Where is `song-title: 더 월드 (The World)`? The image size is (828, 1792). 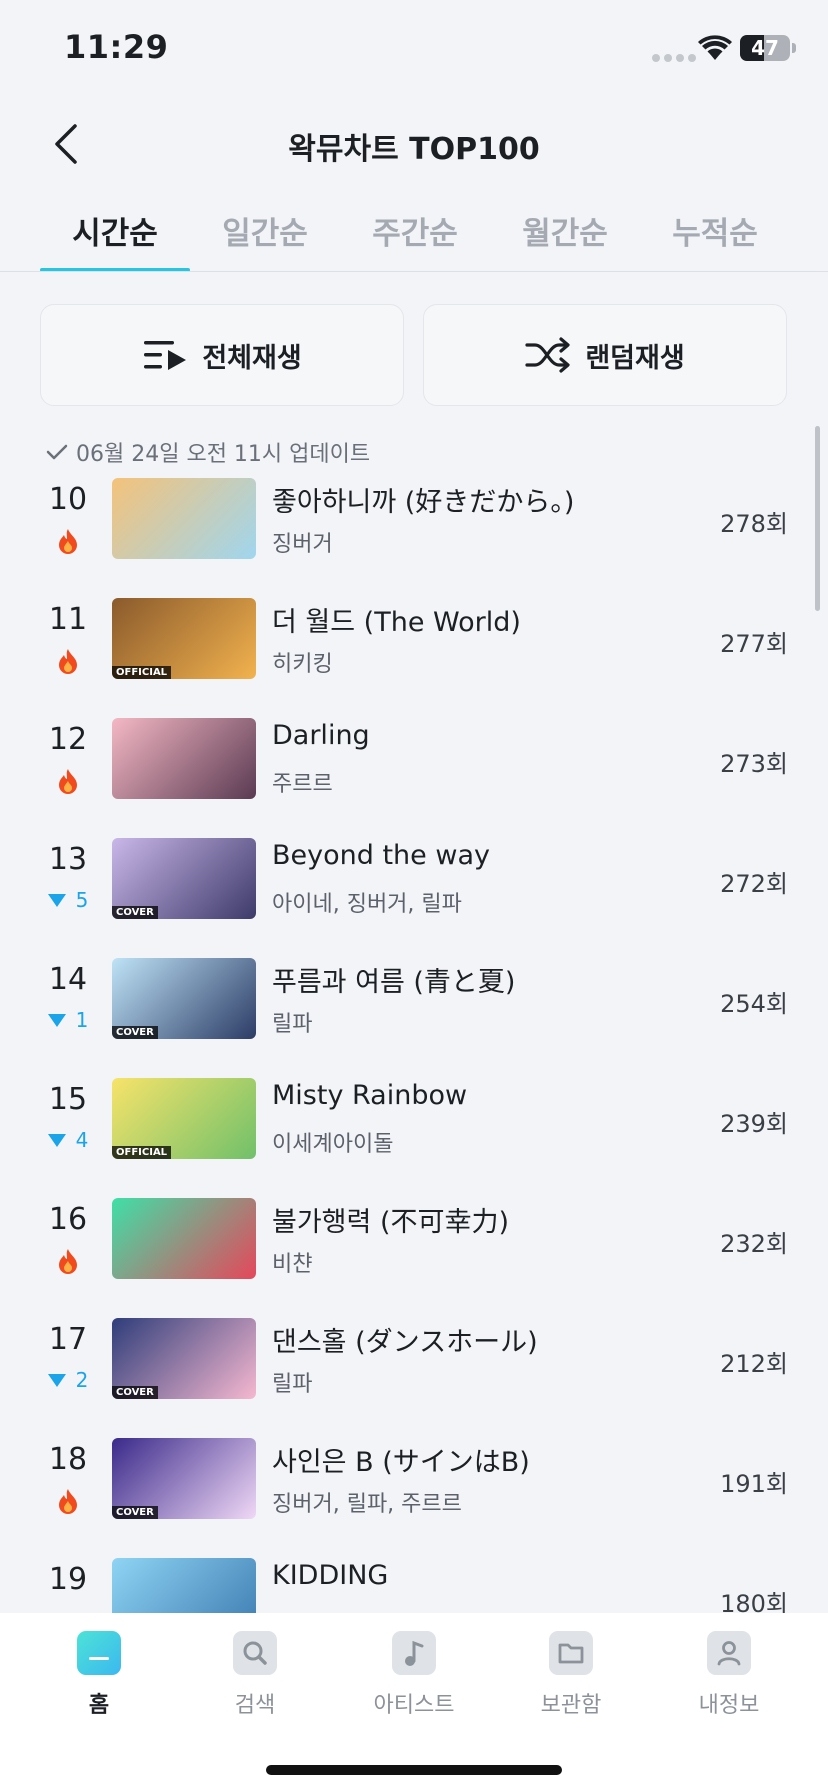
song-title: 더 월드 (The World) is located at coordinates (396, 622).